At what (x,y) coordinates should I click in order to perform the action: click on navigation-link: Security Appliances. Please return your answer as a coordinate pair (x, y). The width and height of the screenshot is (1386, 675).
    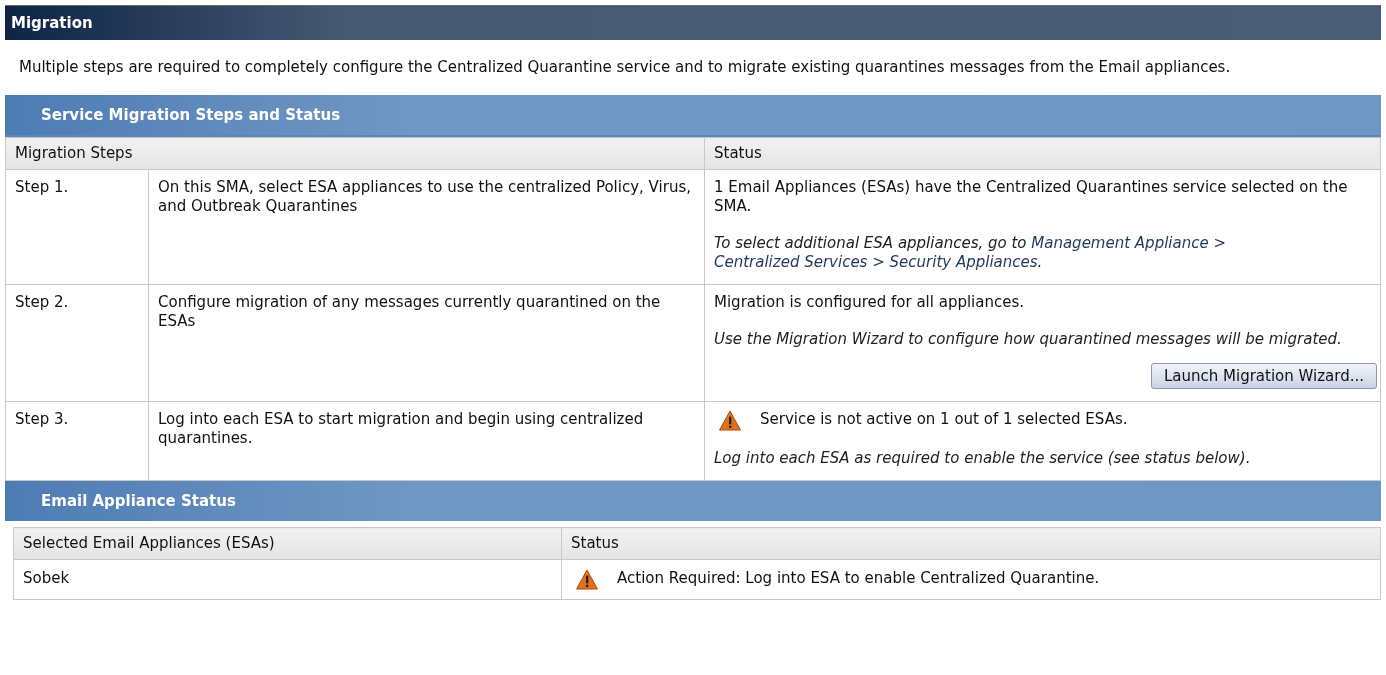
    Looking at the image, I should click on (963, 262).